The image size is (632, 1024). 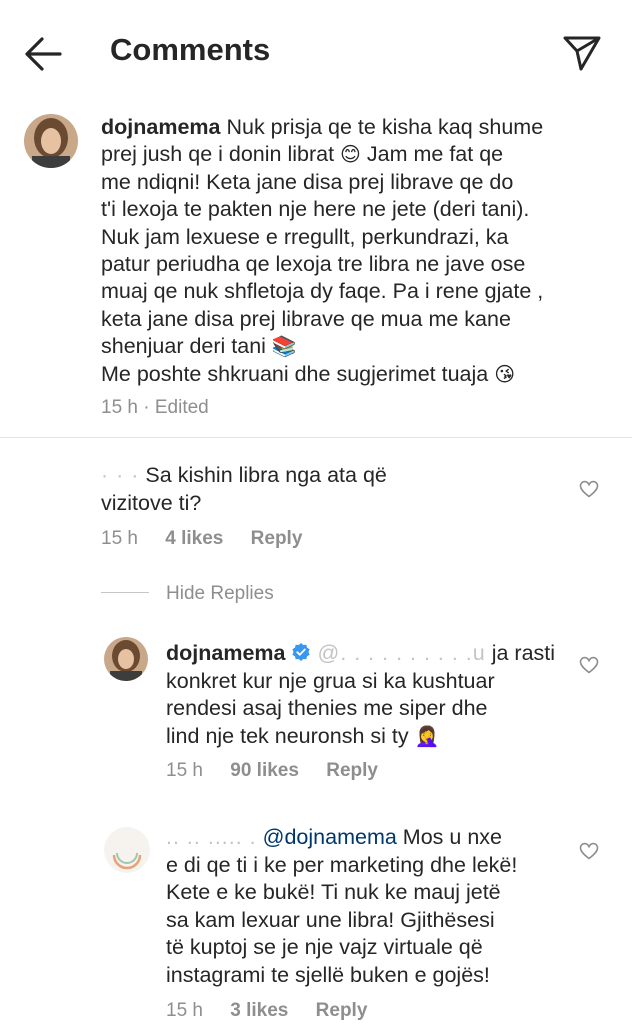 I want to click on redacted-username: · · ·, so click(x=120, y=475).